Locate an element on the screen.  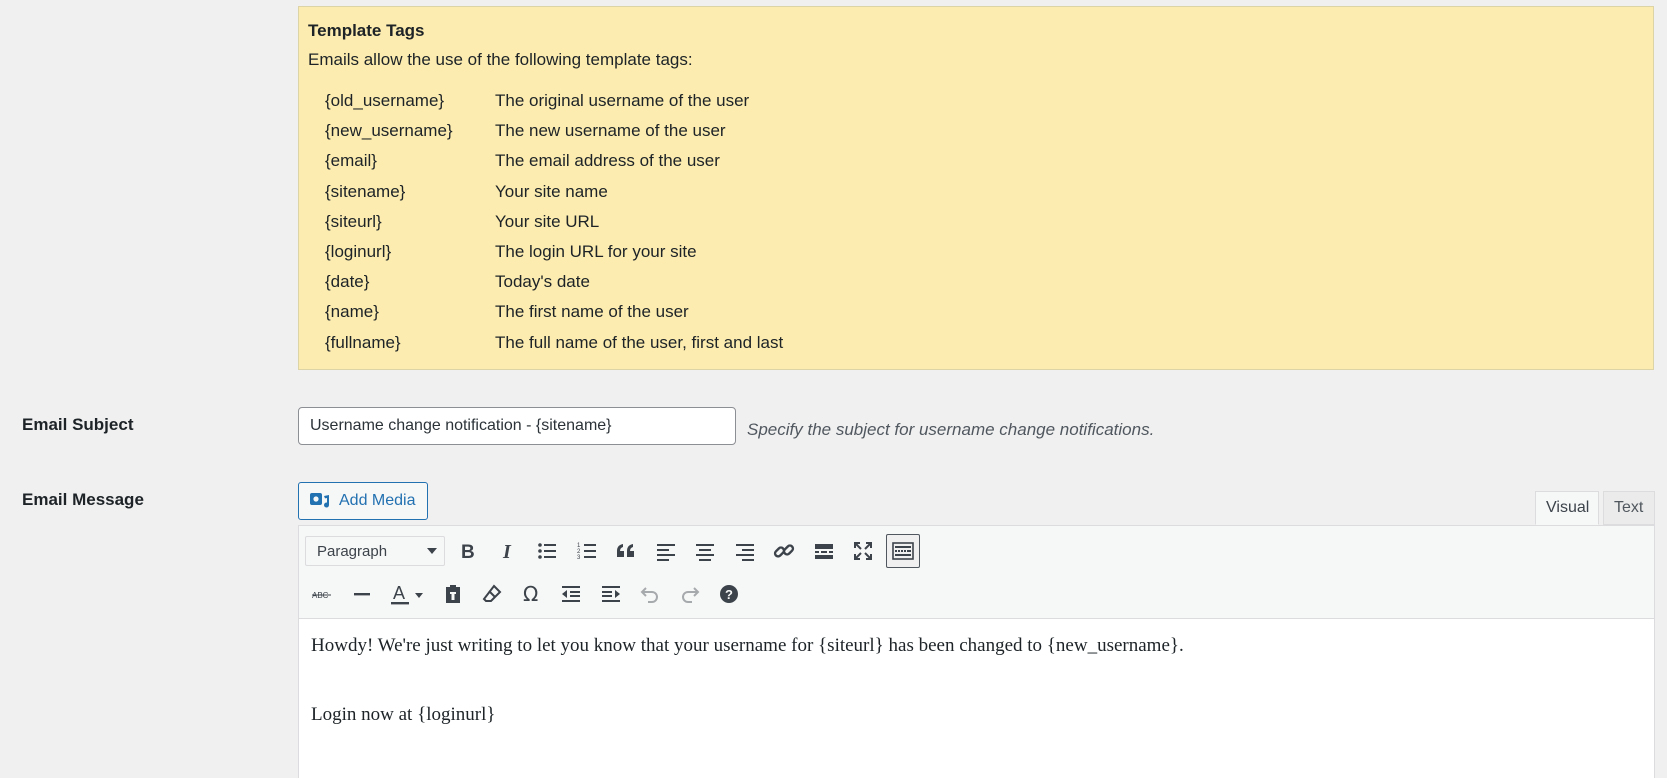
undo-icon is located at coordinates (649, 595).